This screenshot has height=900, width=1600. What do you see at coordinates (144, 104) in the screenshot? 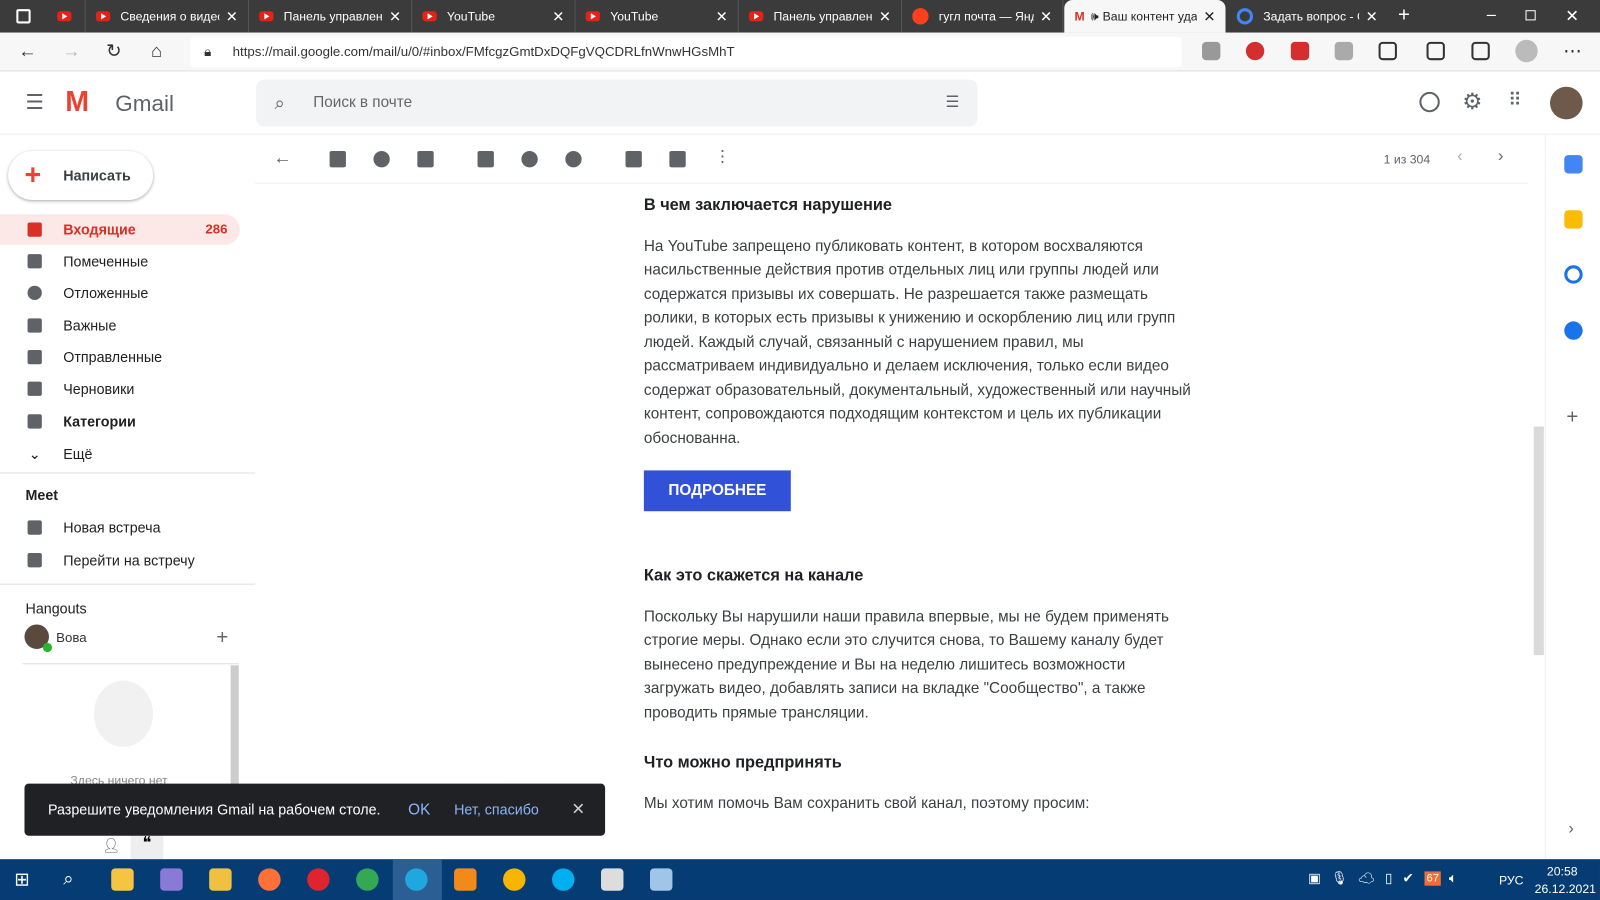
I see `gmail-logo: Gmail` at bounding box center [144, 104].